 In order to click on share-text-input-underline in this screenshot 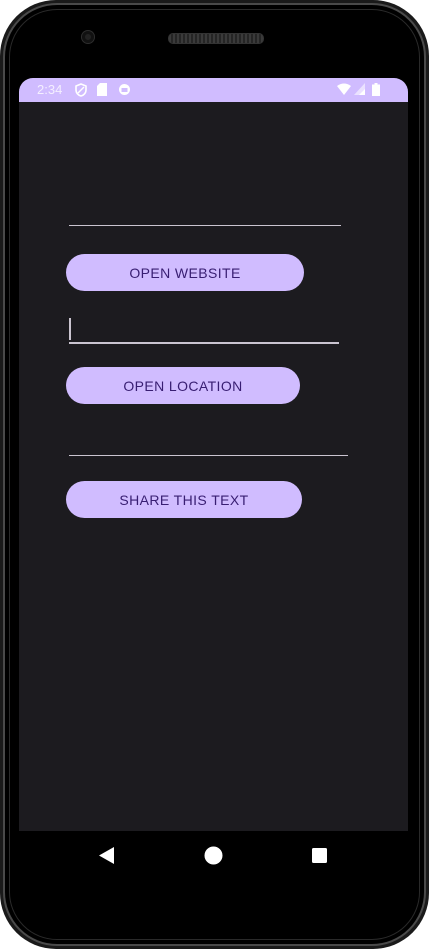, I will do `click(210, 441)`.